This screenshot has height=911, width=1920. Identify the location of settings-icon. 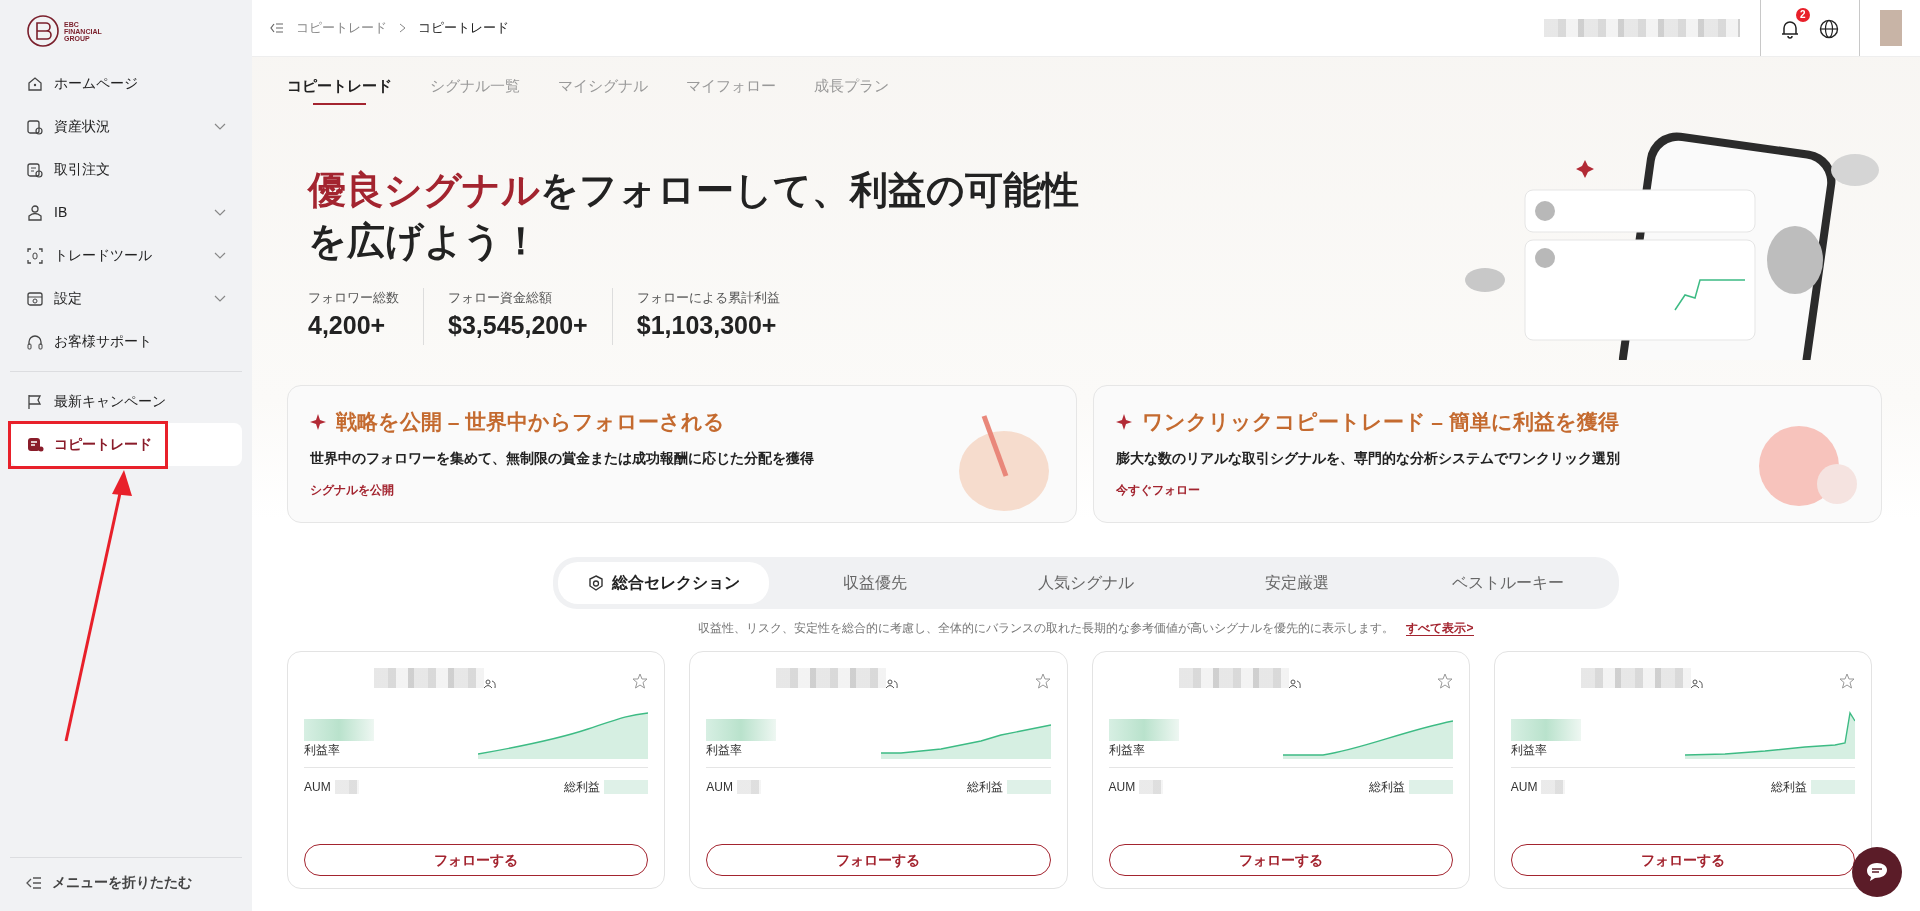
(35, 298).